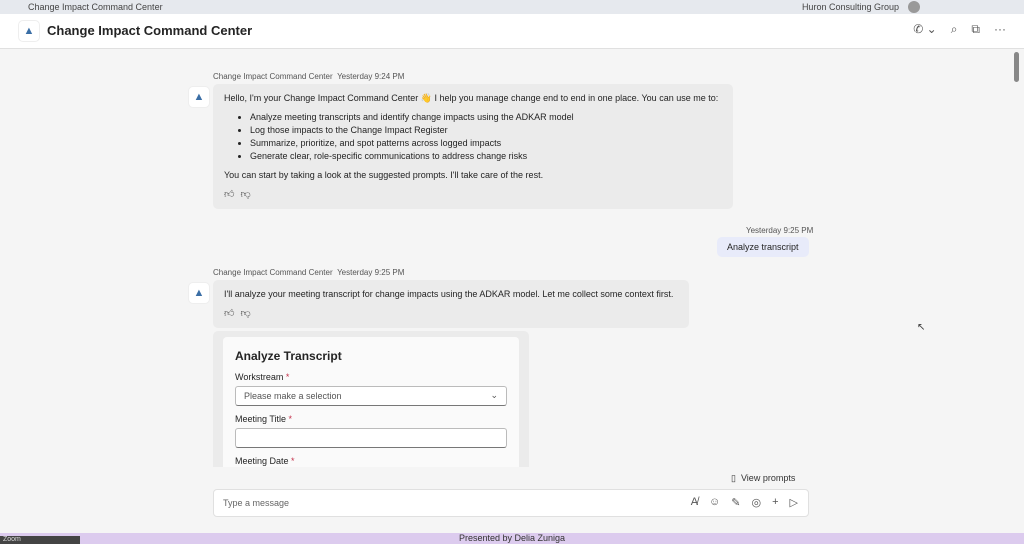 The width and height of the screenshot is (1024, 544). What do you see at coordinates (975, 29) in the screenshot?
I see `popout-icon: ⧉` at bounding box center [975, 29].